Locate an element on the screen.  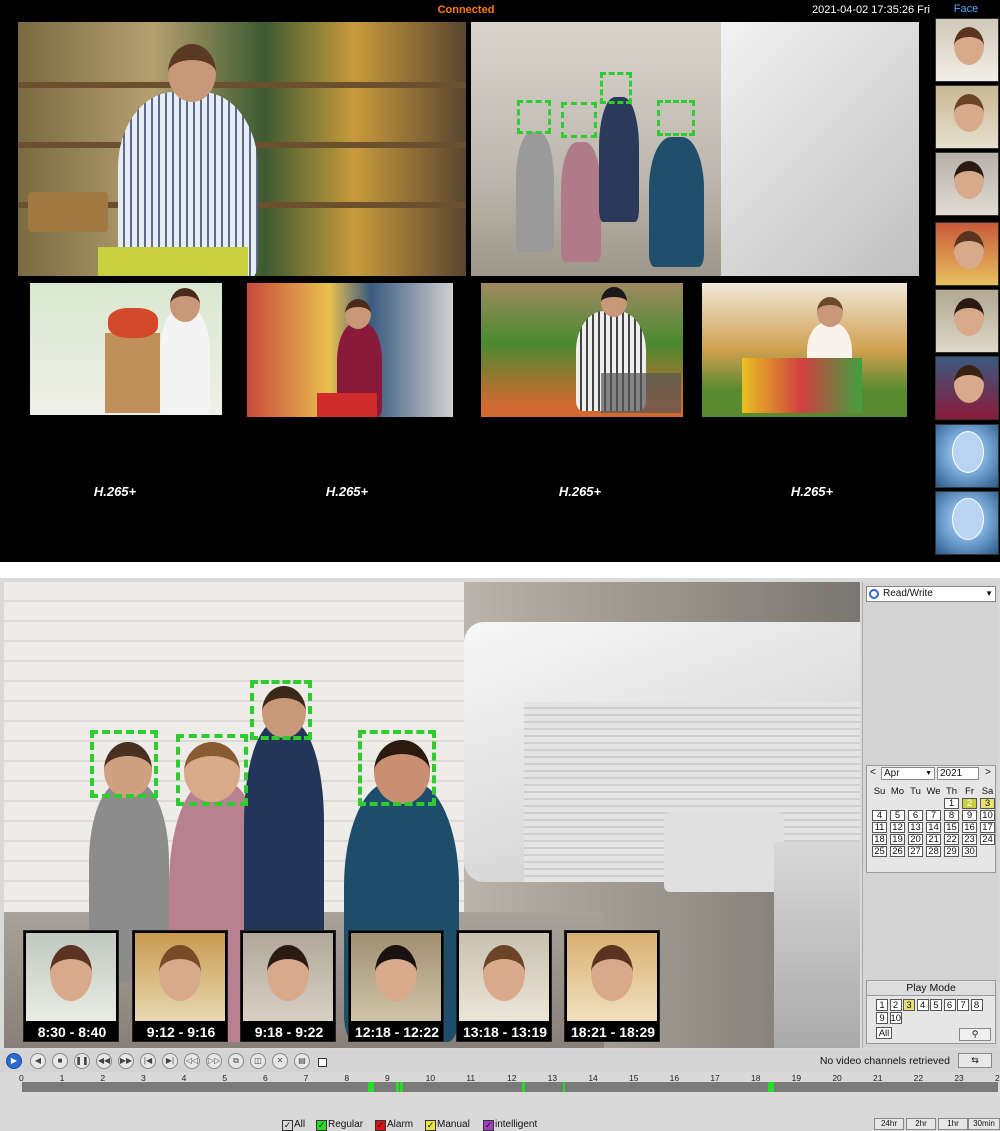
backup-button: ▤ is located at coordinates (302, 1061).